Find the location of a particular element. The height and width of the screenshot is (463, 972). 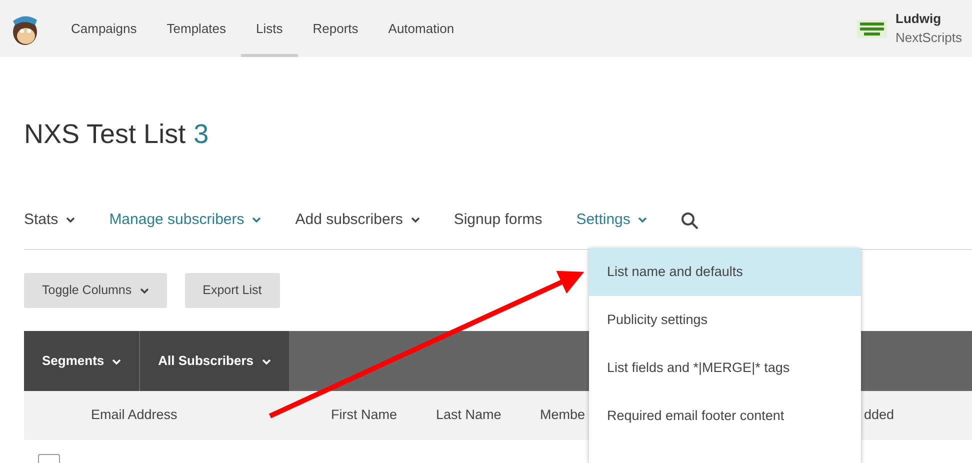

nav-tab: Templates is located at coordinates (197, 28).